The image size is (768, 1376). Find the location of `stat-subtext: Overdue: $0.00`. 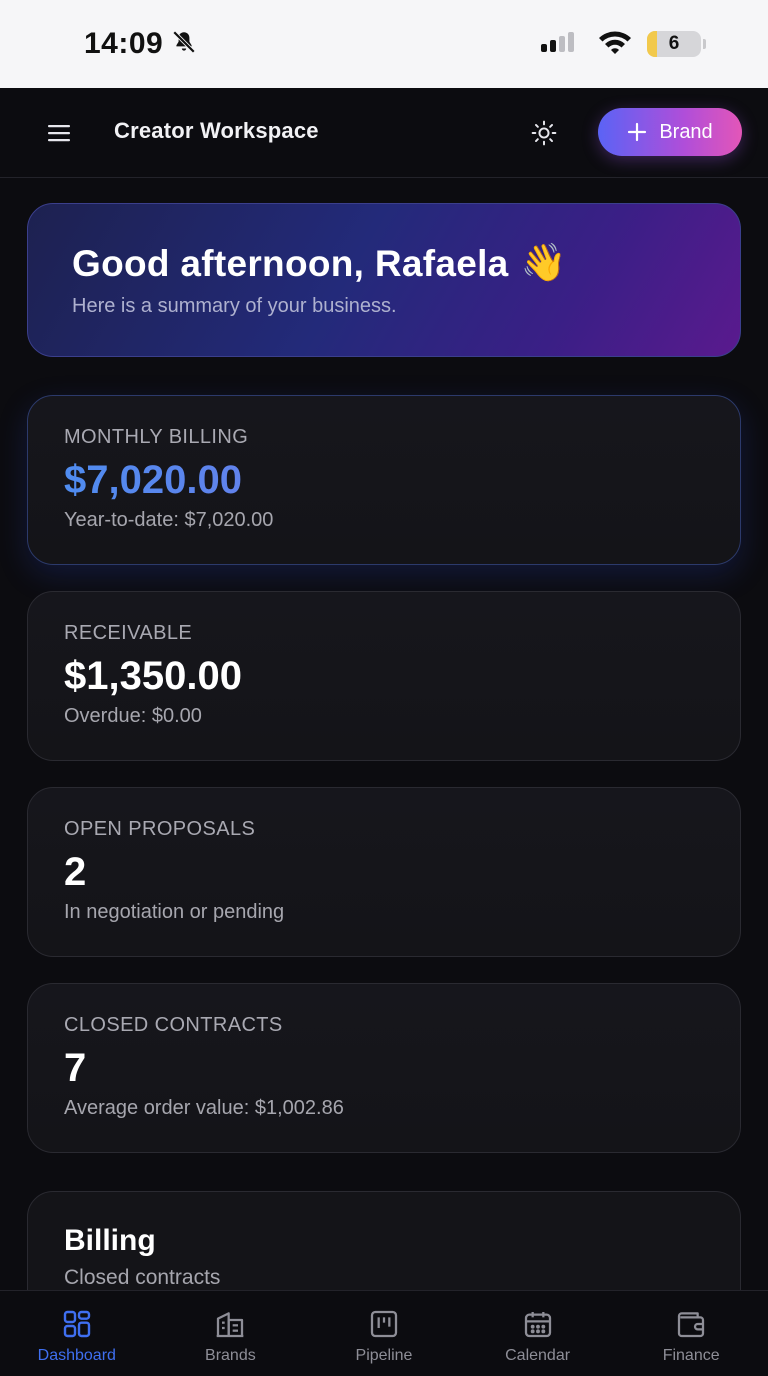

stat-subtext: Overdue: $0.00 is located at coordinates (133, 716).